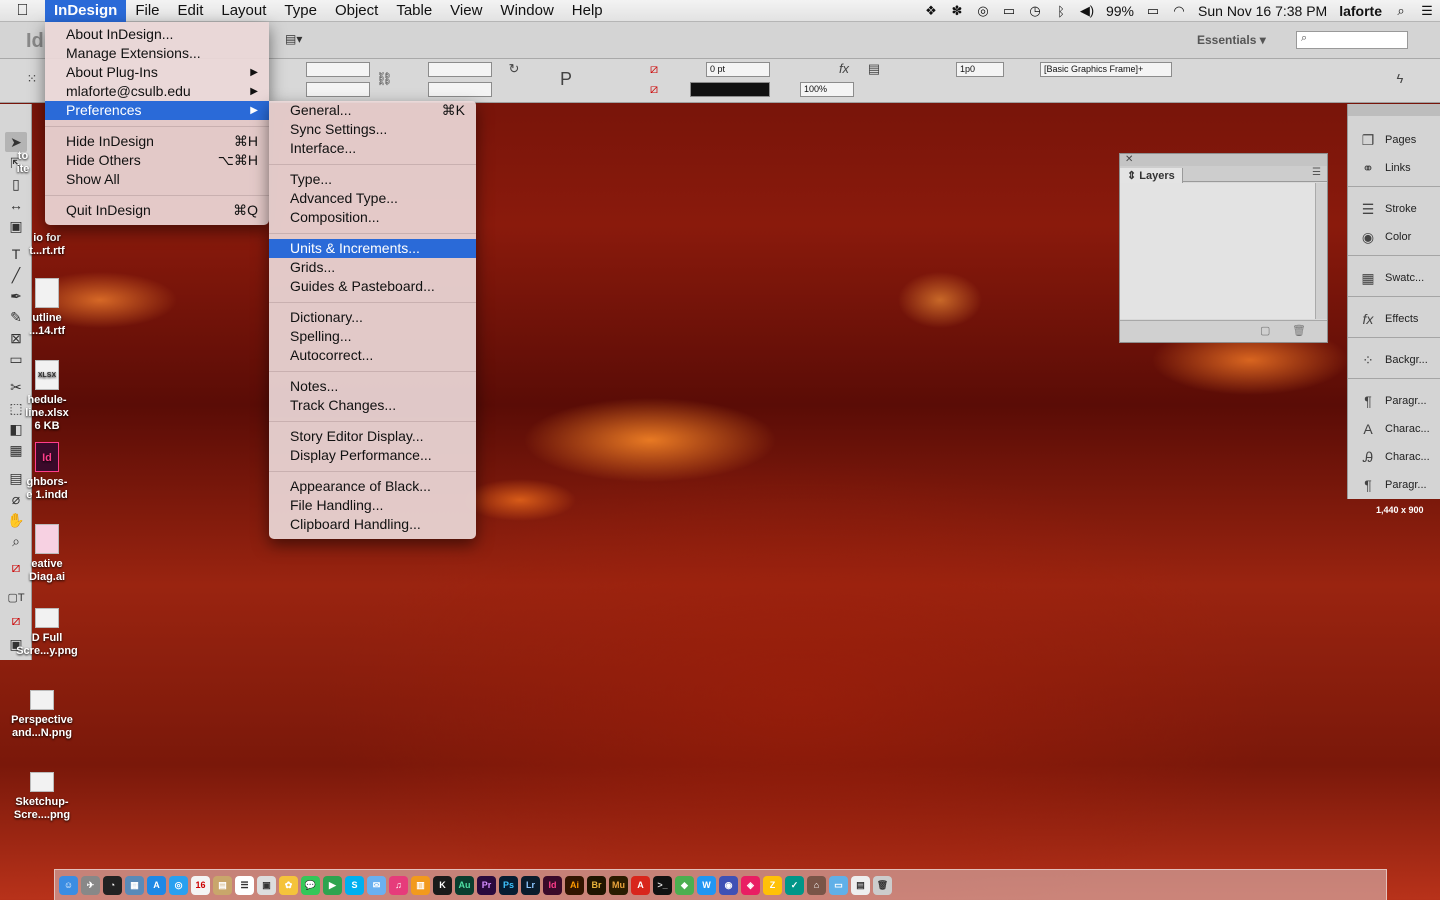 The width and height of the screenshot is (1440, 900). What do you see at coordinates (596, 885) in the screenshot?
I see `bridge-icon: Br` at bounding box center [596, 885].